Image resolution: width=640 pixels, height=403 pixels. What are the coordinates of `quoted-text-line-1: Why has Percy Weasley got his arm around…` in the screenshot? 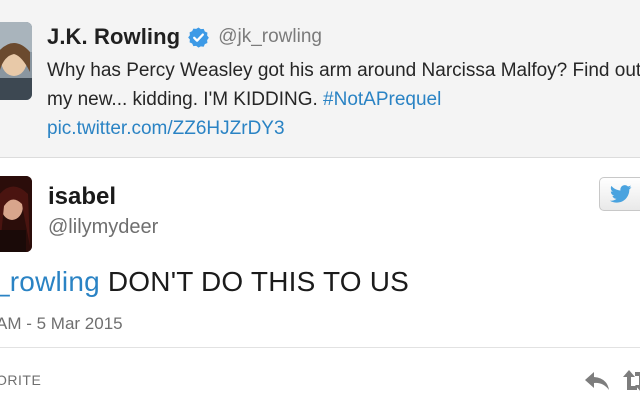 It's located at (343, 70).